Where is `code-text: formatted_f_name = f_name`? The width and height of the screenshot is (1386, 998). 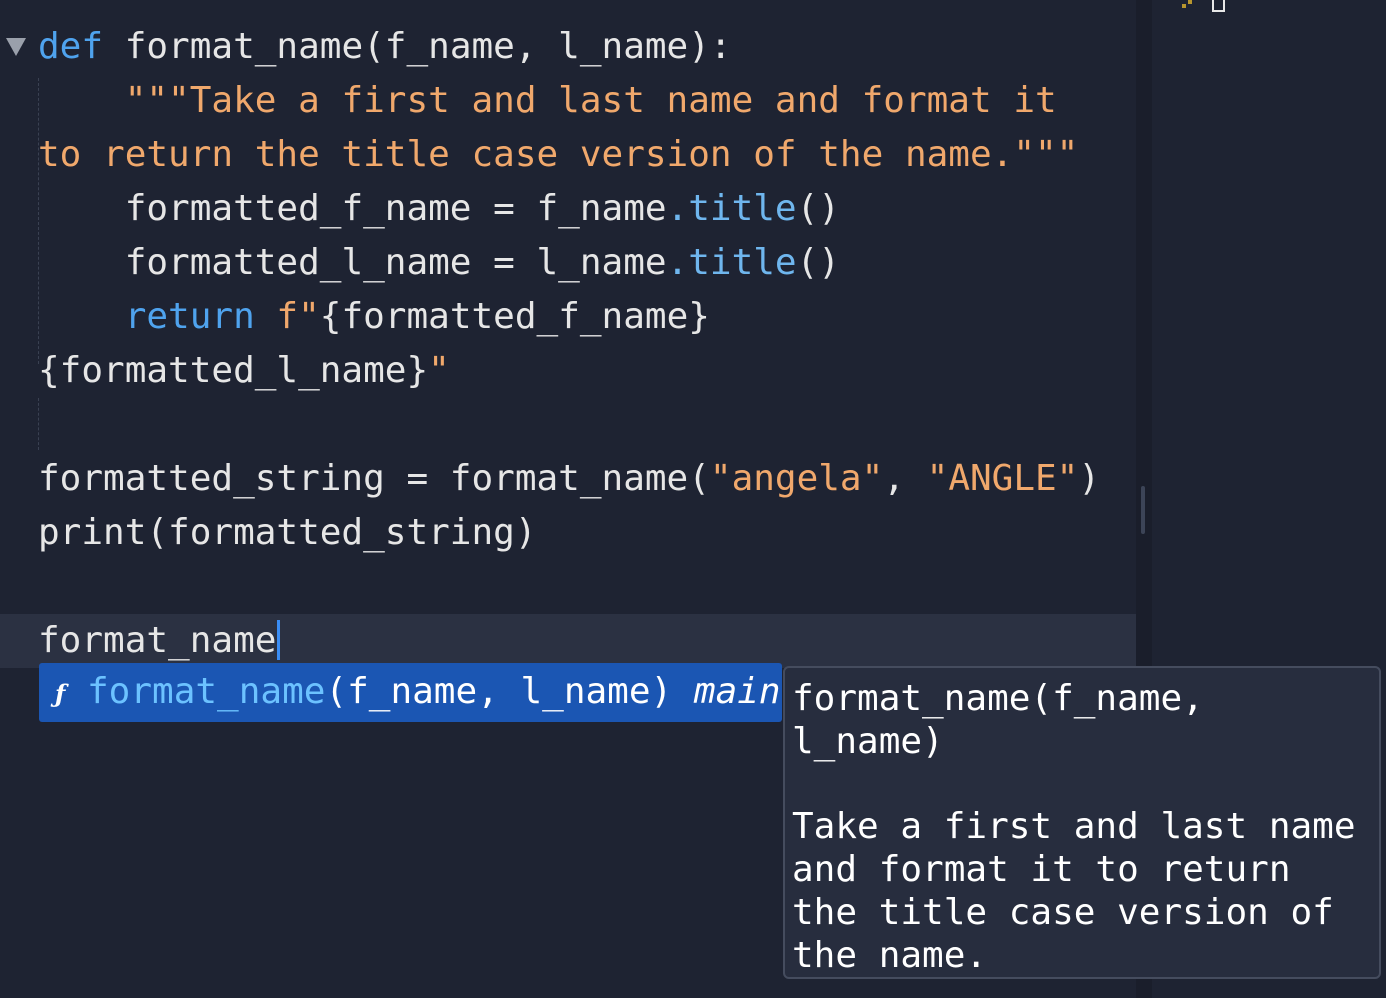
code-text: formatted_f_name = f_name is located at coordinates (395, 208).